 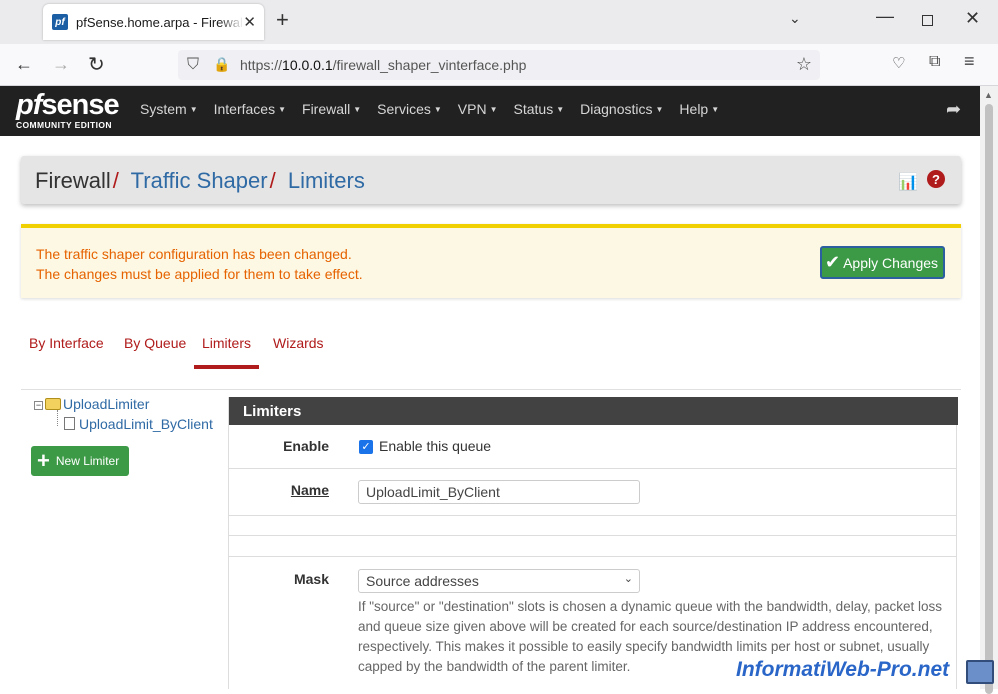 I want to click on menu-vpn: VPN ▼, so click(x=478, y=111).